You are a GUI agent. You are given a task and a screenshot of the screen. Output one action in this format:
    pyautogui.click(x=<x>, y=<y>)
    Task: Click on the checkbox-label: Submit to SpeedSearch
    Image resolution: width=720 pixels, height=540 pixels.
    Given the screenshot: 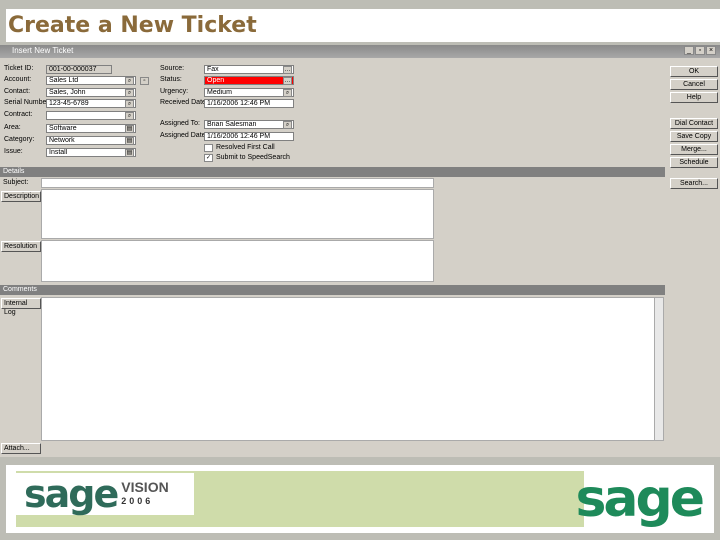 What is the action you would take?
    pyautogui.click(x=253, y=157)
    